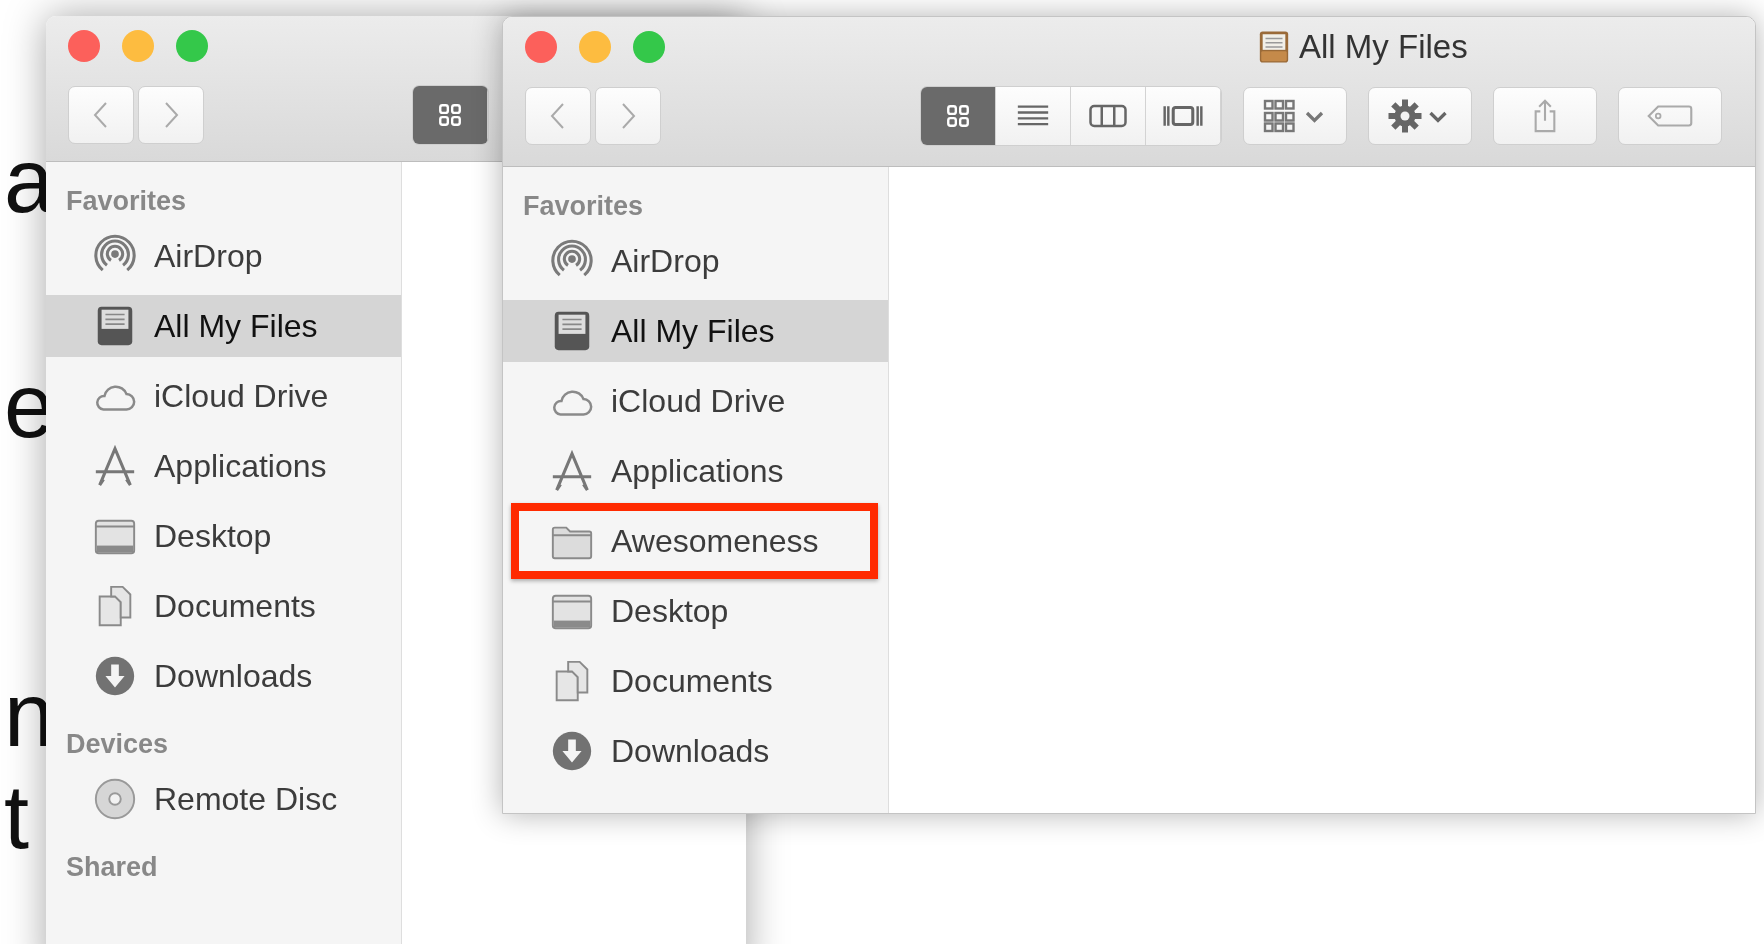 Image resolution: width=1764 pixels, height=944 pixels. I want to click on cover-flow-button, so click(1183, 116).